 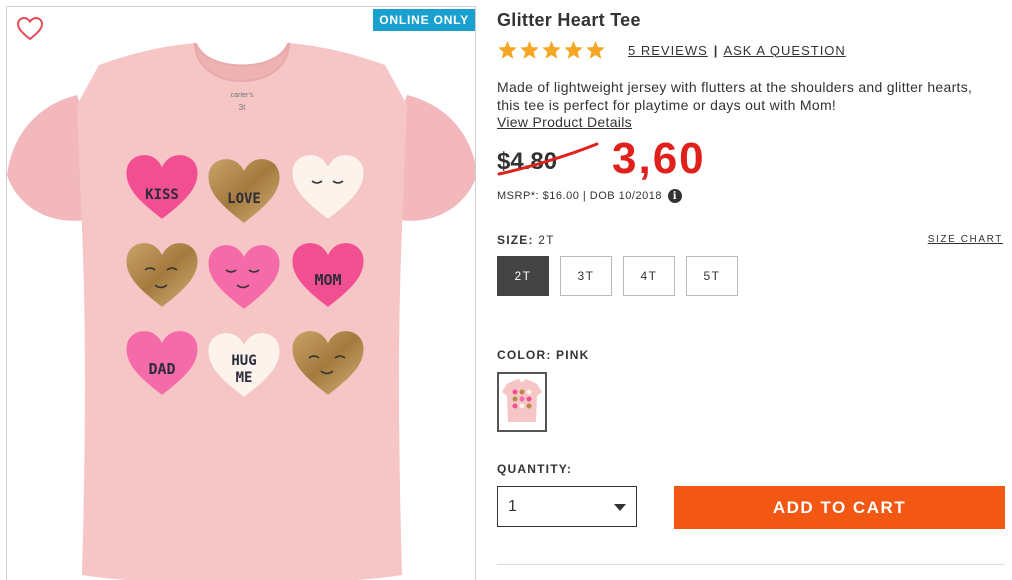 What do you see at coordinates (620, 507) in the screenshot?
I see `chevron-down-icon` at bounding box center [620, 507].